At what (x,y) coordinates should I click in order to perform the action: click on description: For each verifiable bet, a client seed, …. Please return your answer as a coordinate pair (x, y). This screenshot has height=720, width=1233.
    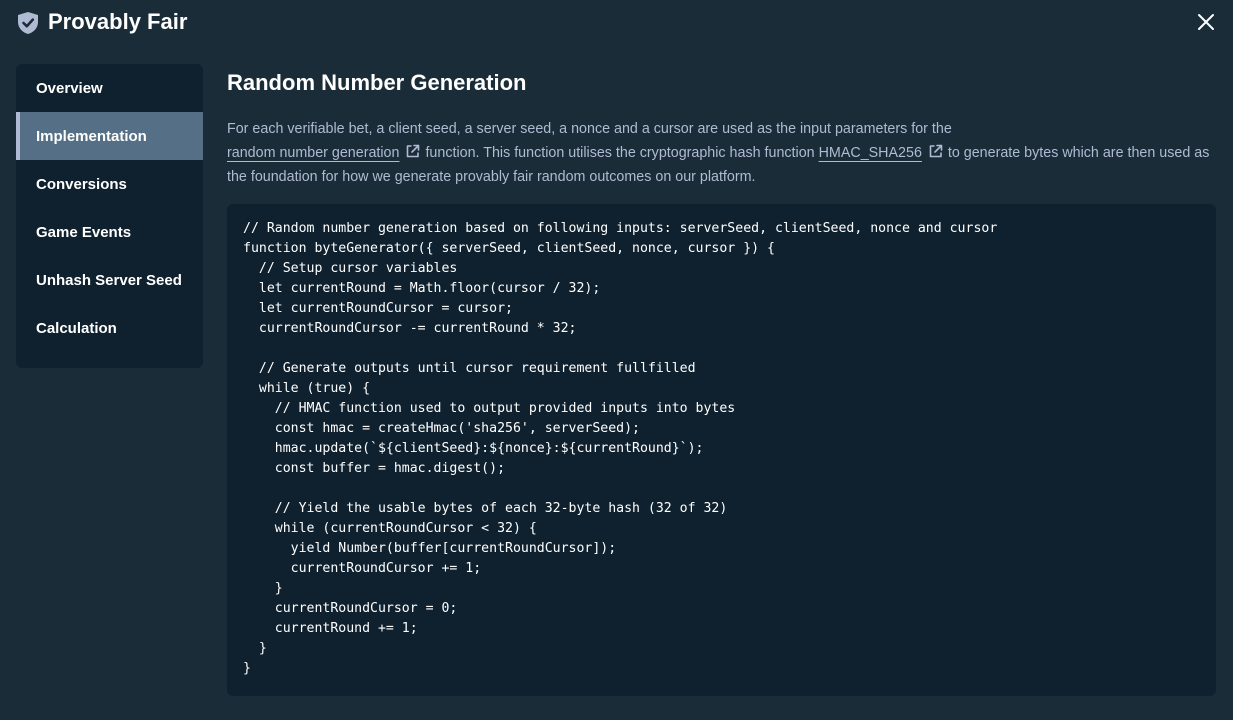
    Looking at the image, I should click on (719, 153).